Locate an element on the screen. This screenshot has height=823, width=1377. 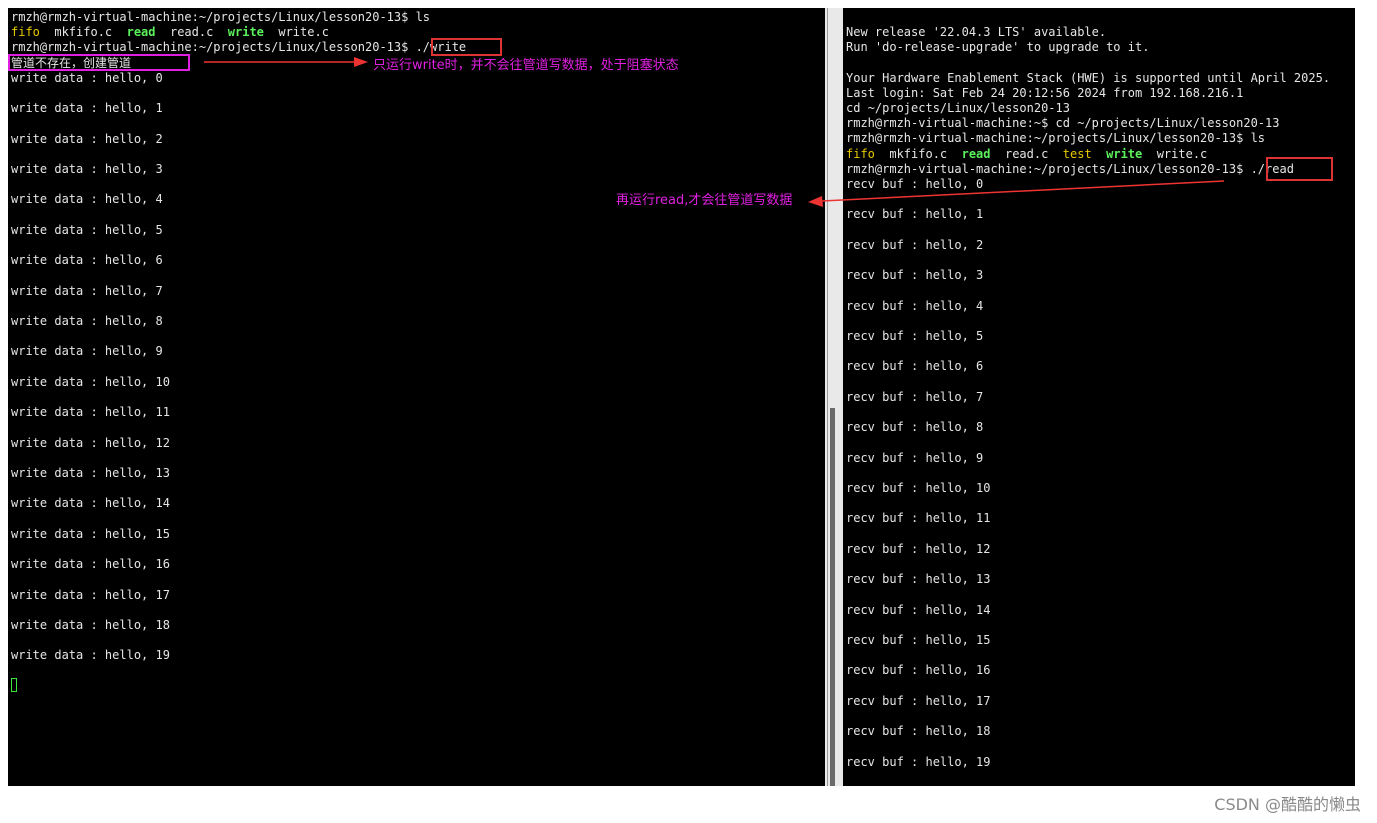
terminal-line: recv buf : hello, 7 is located at coordinates (914, 397).